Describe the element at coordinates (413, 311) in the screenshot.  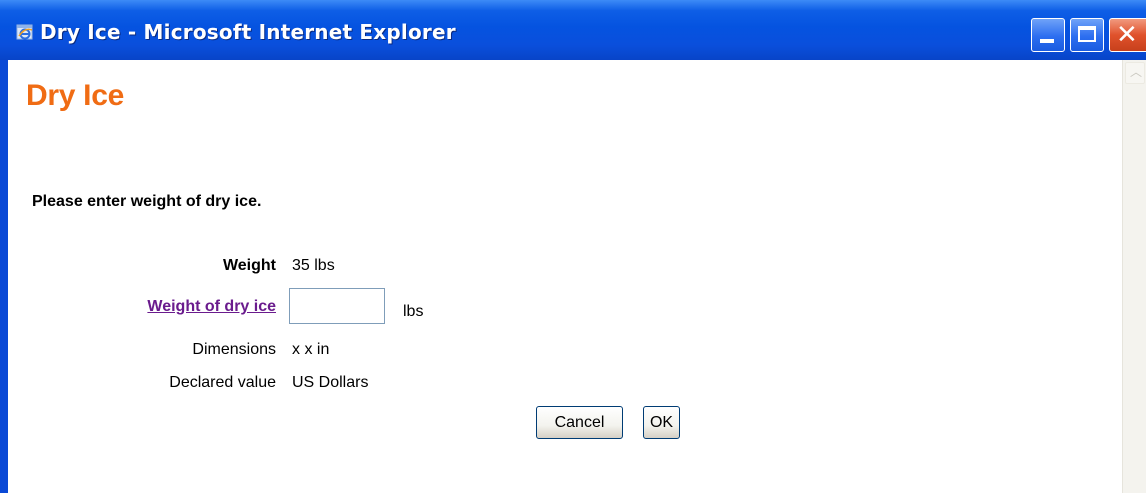
I see `dry-ice-unit: lbs` at that location.